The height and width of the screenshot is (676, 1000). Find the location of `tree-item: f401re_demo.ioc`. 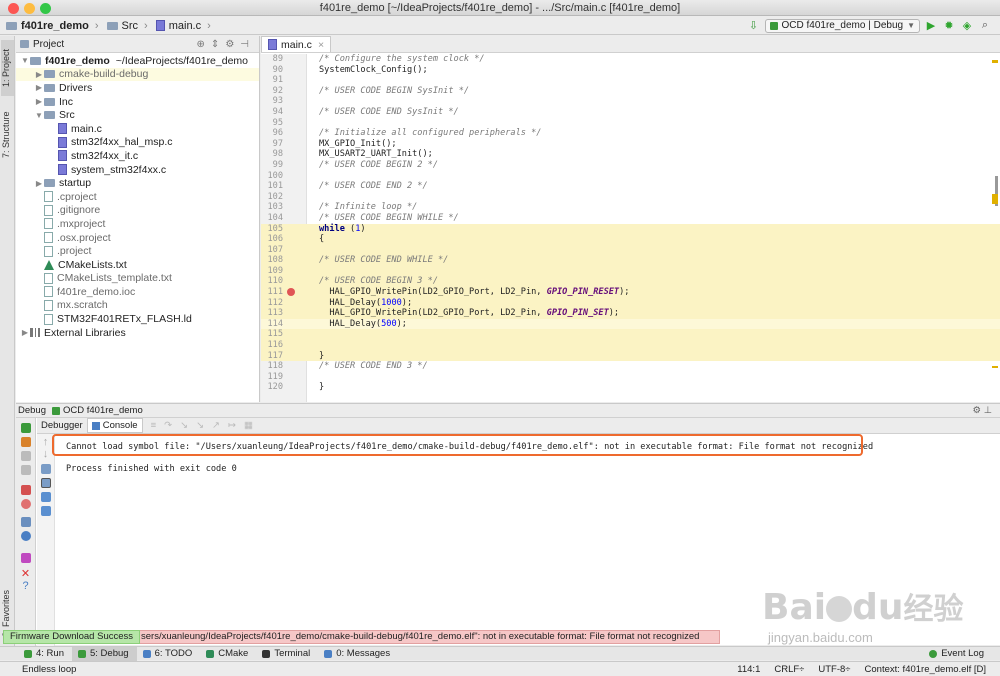

tree-item: f401re_demo.ioc is located at coordinates (137, 292).